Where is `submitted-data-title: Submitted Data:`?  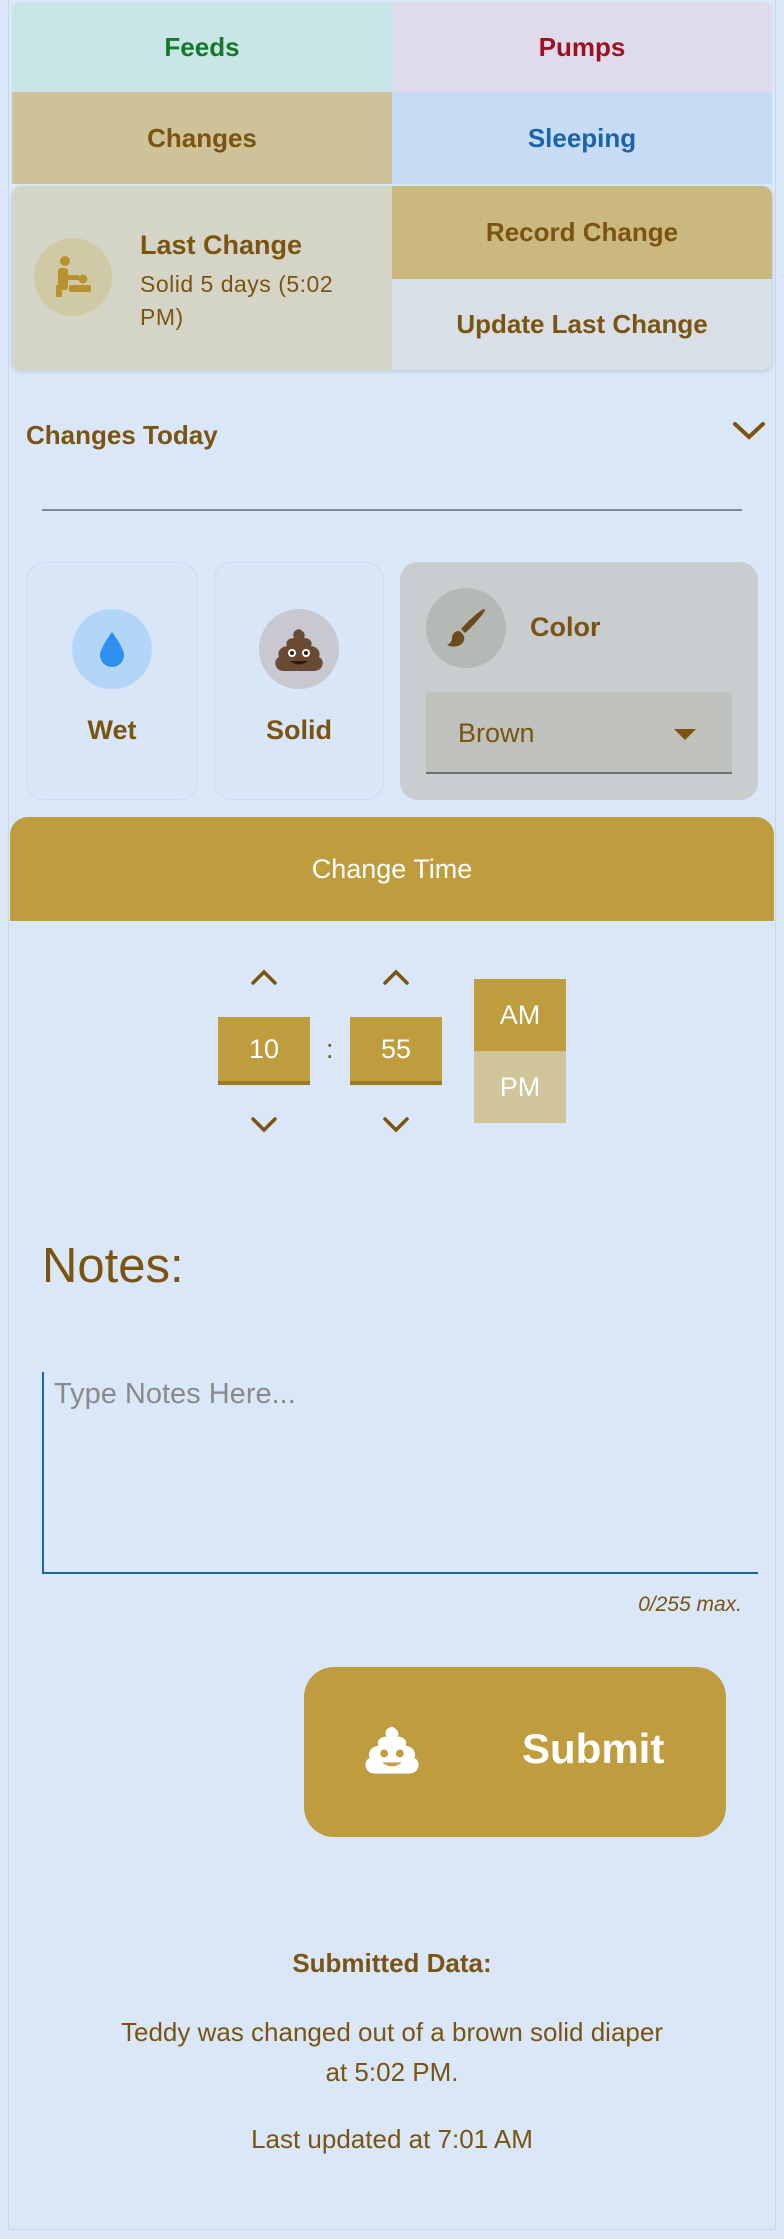 submitted-data-title: Submitted Data: is located at coordinates (392, 1963).